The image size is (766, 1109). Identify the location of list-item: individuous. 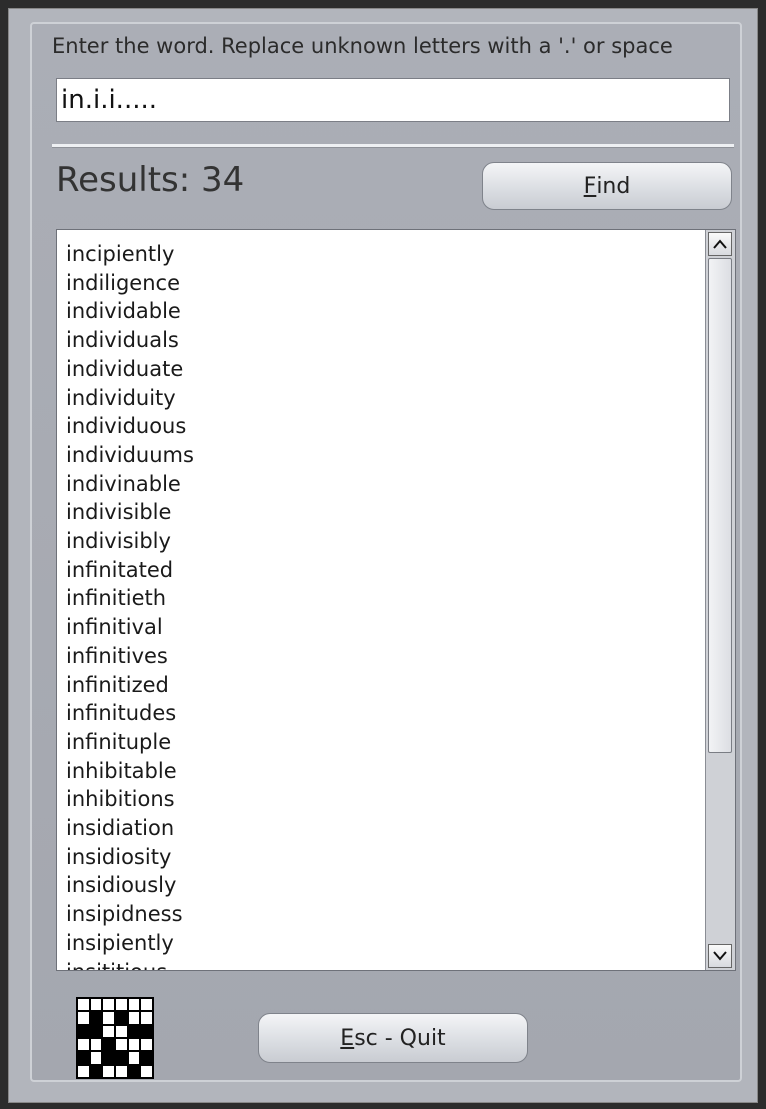
(130, 426).